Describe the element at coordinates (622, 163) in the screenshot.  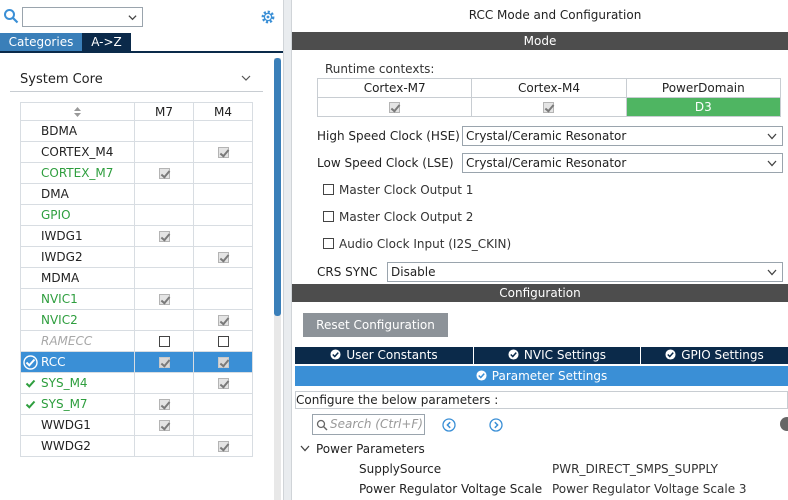
I see `lse-select: Crystal/Ceramic Resonator` at that location.